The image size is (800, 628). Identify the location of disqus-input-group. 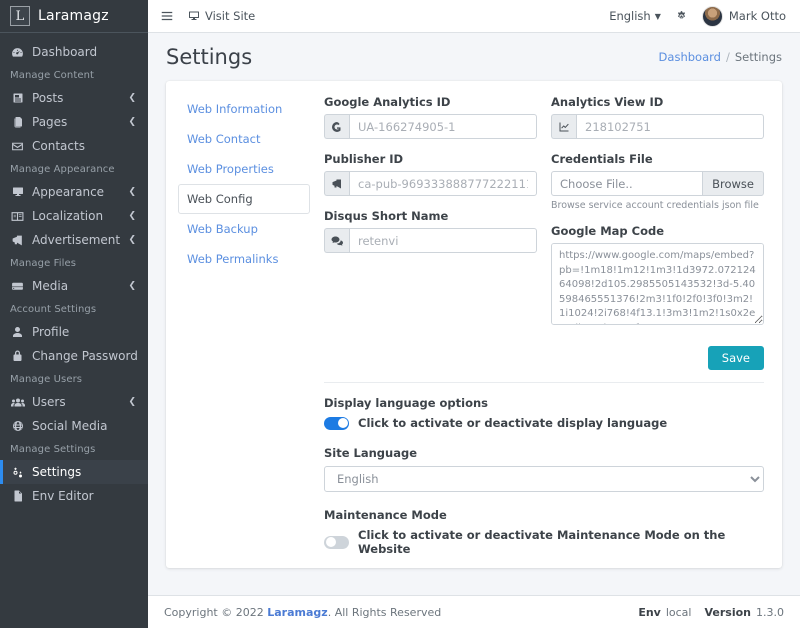
(430, 240).